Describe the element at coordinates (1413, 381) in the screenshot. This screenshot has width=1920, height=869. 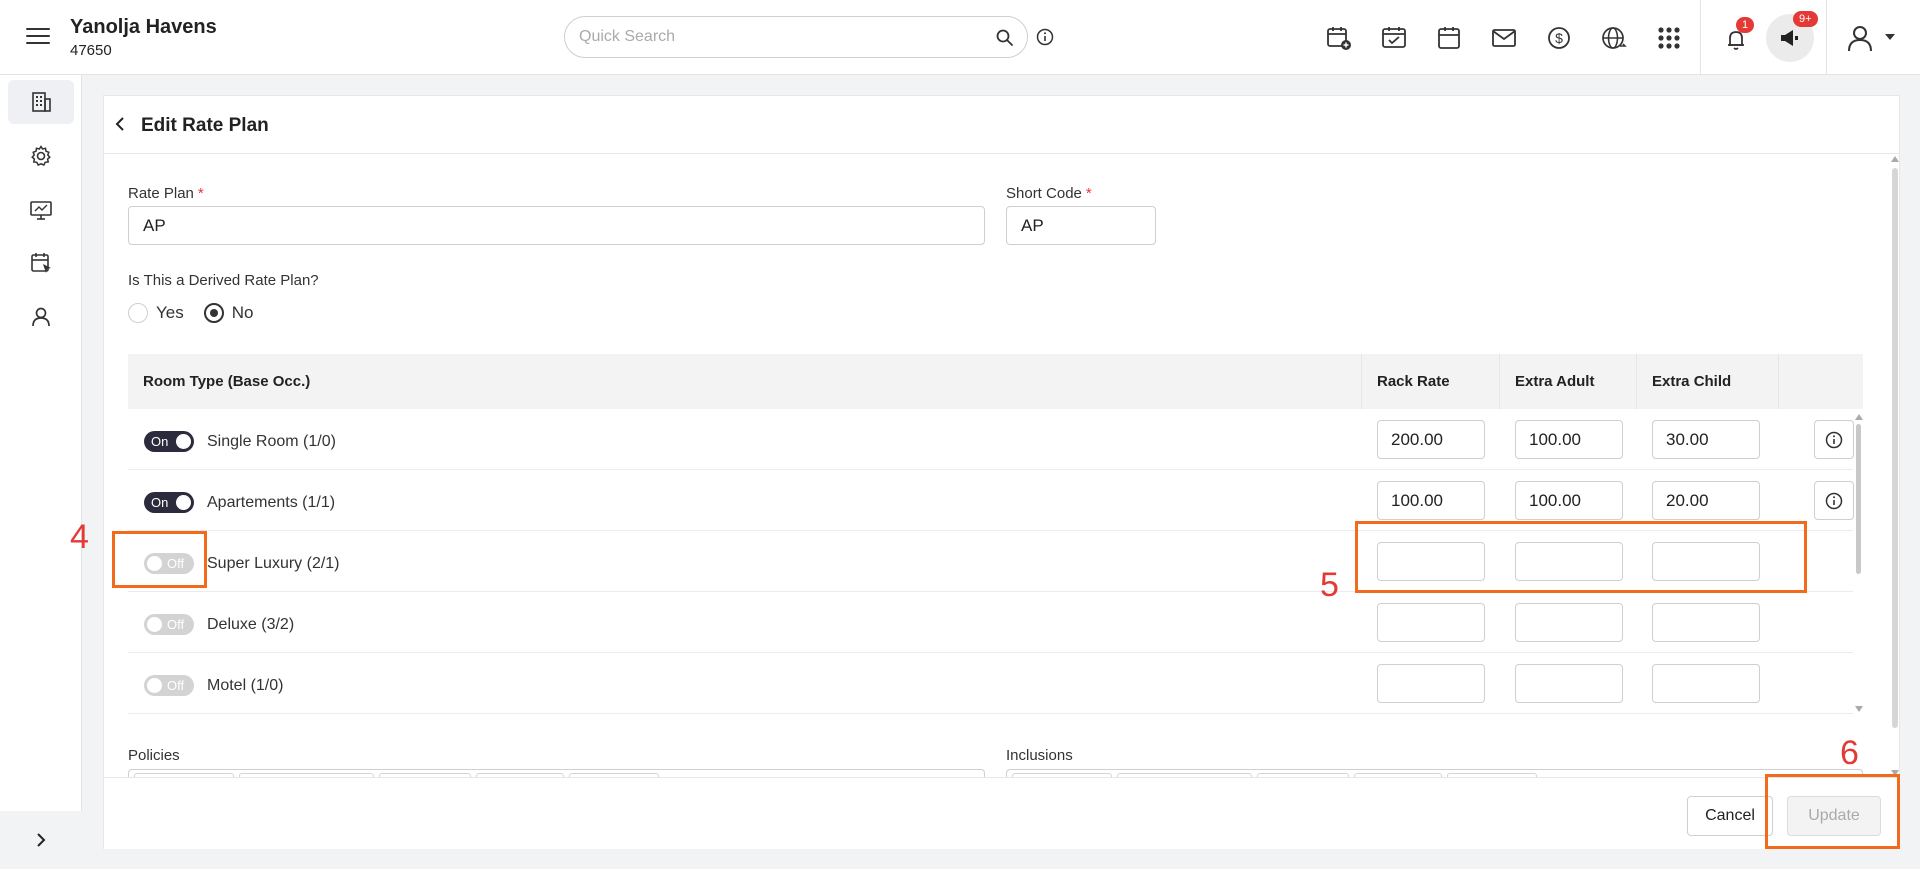
I see `header-rack-rate: Rack Rate` at that location.